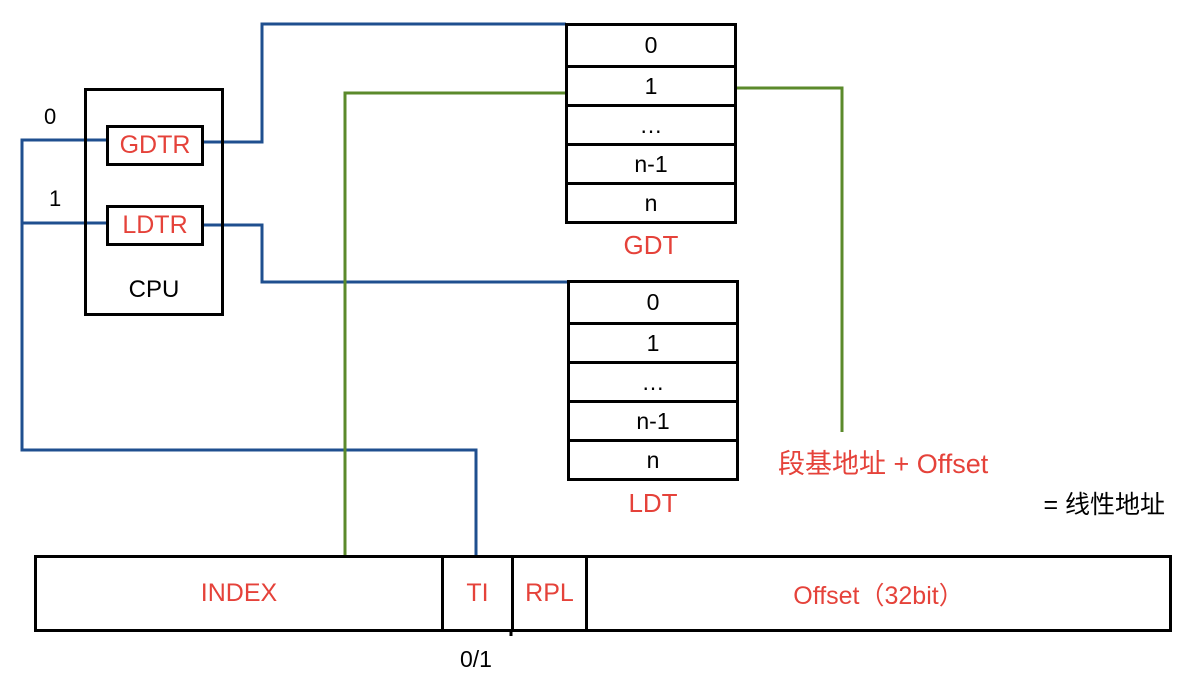 This screenshot has width=1186, height=684. I want to click on gdt-entry: n, so click(651, 201).